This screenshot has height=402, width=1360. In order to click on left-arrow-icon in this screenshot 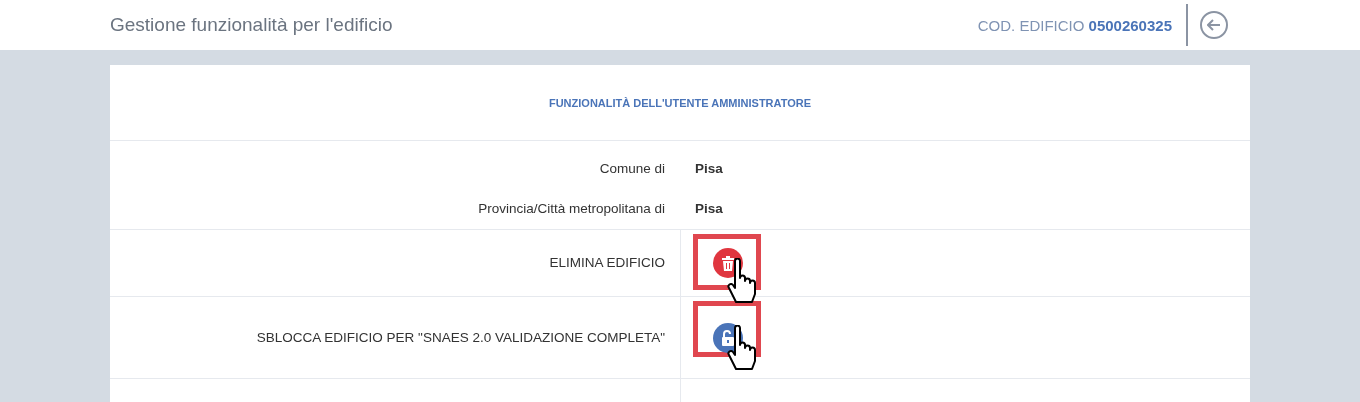, I will do `click(1214, 25)`.